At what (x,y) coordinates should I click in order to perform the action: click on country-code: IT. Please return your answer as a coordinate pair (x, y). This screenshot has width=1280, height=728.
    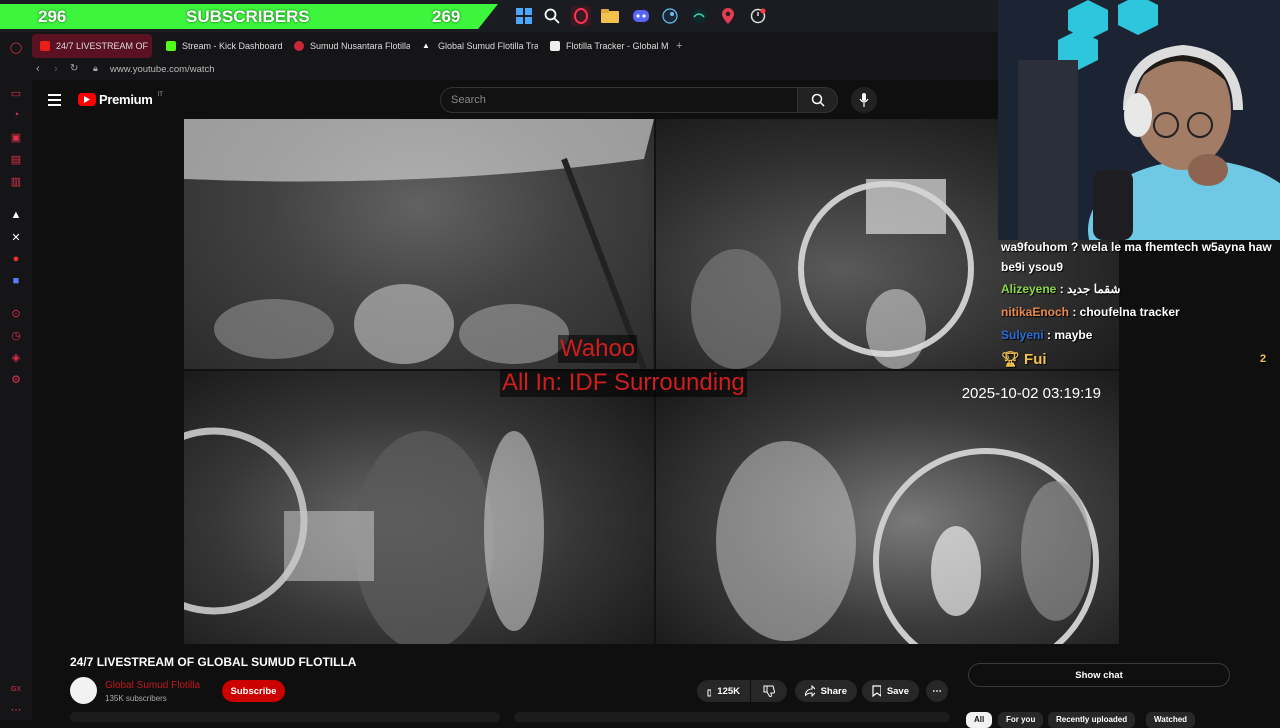
    Looking at the image, I should click on (160, 94).